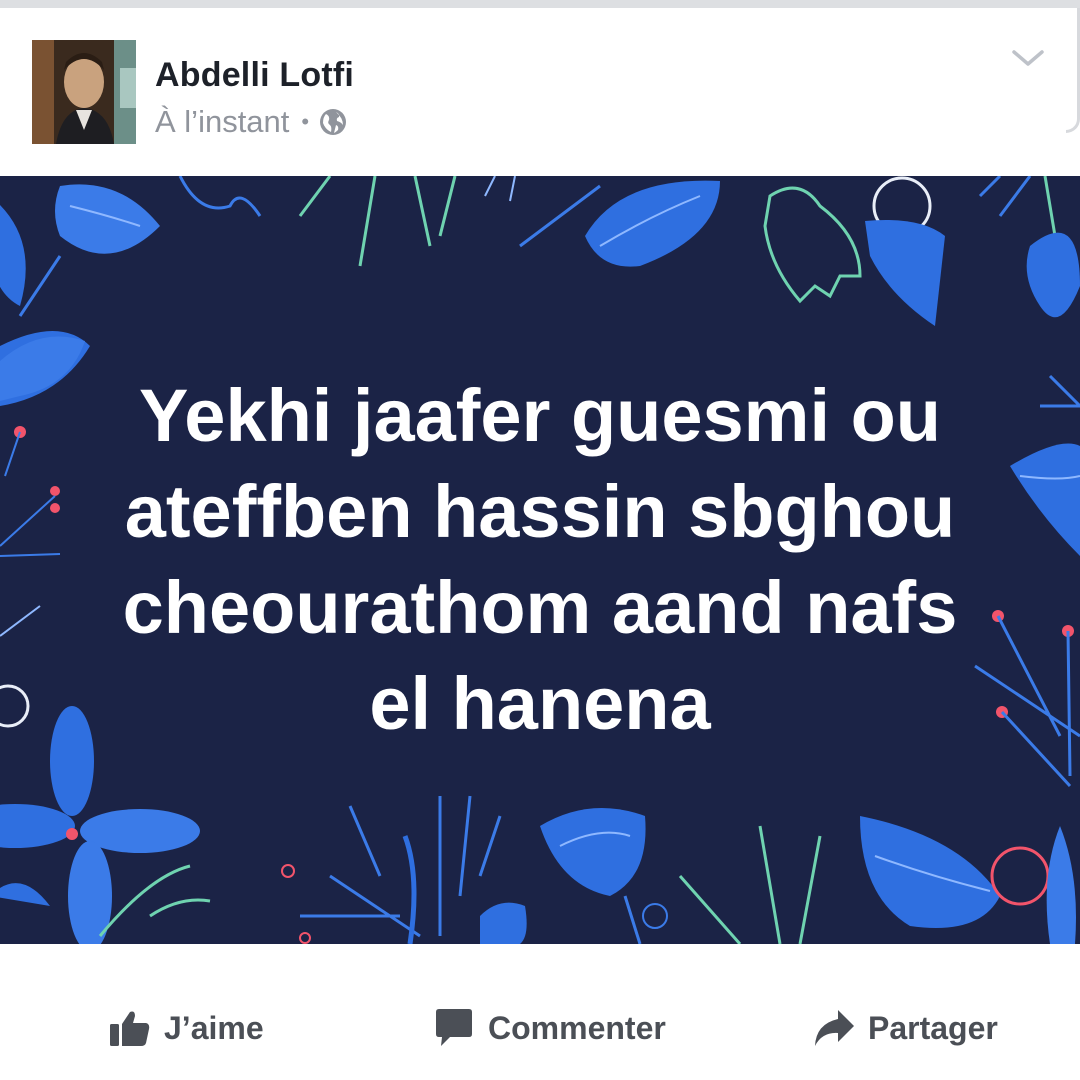 Image resolution: width=1080 pixels, height=1080 pixels. Describe the element at coordinates (130, 1028) in the screenshot. I see `thumbs-up-icon` at that location.